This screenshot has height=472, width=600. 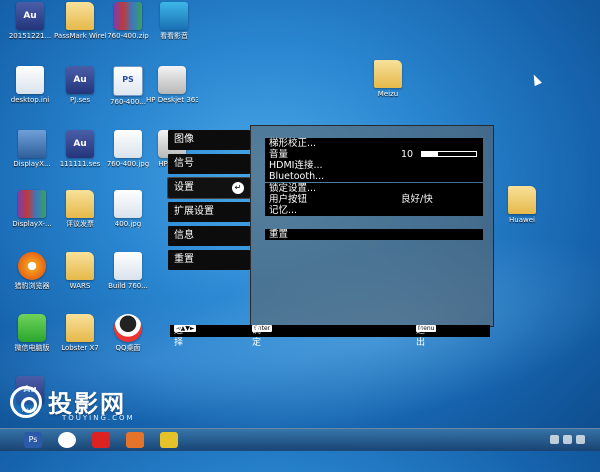 I want to click on osd-row-user-button: 用户按钮 良好/快, so click(x=374, y=199).